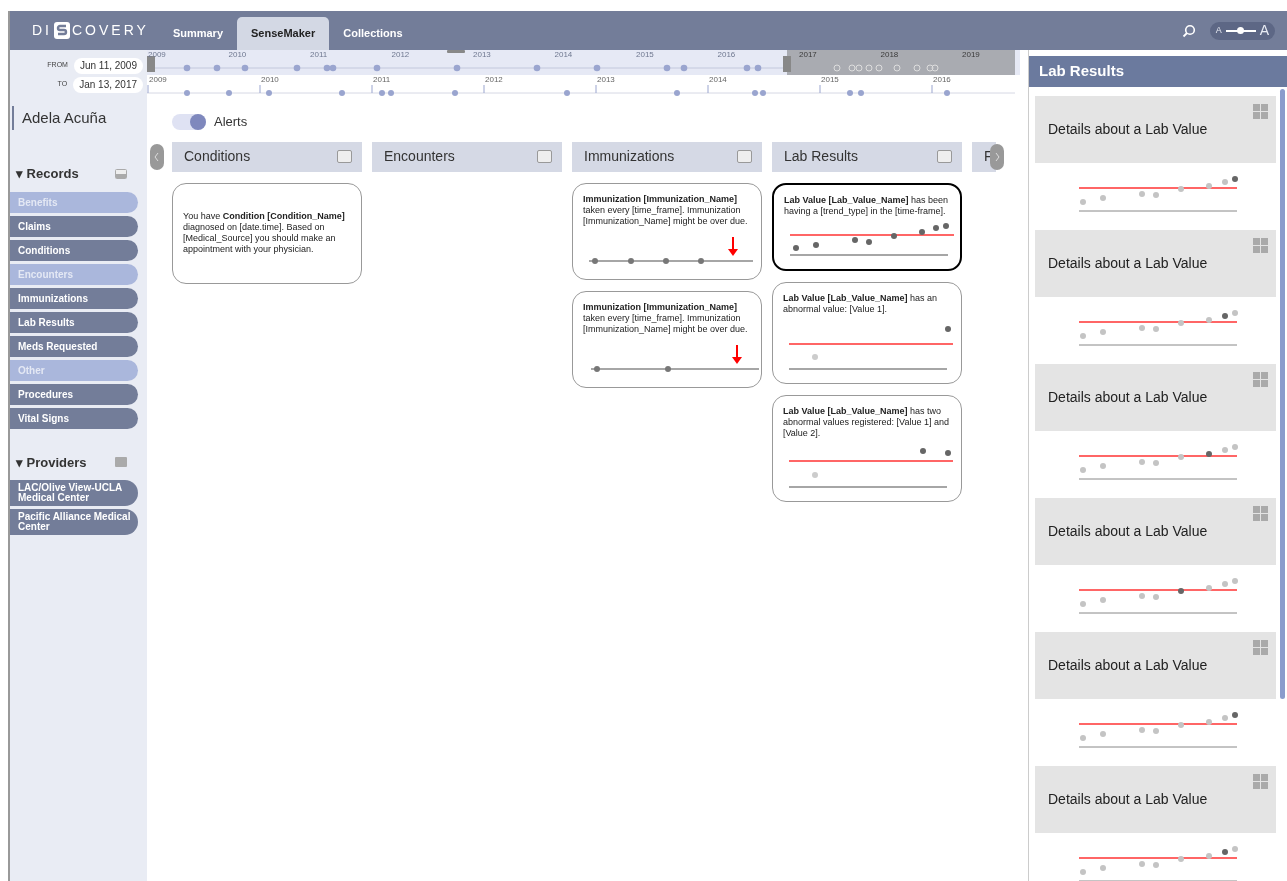 This screenshot has width=1287, height=881. Describe the element at coordinates (197, 33) in the screenshot. I see `nav-tab: Summary` at that location.